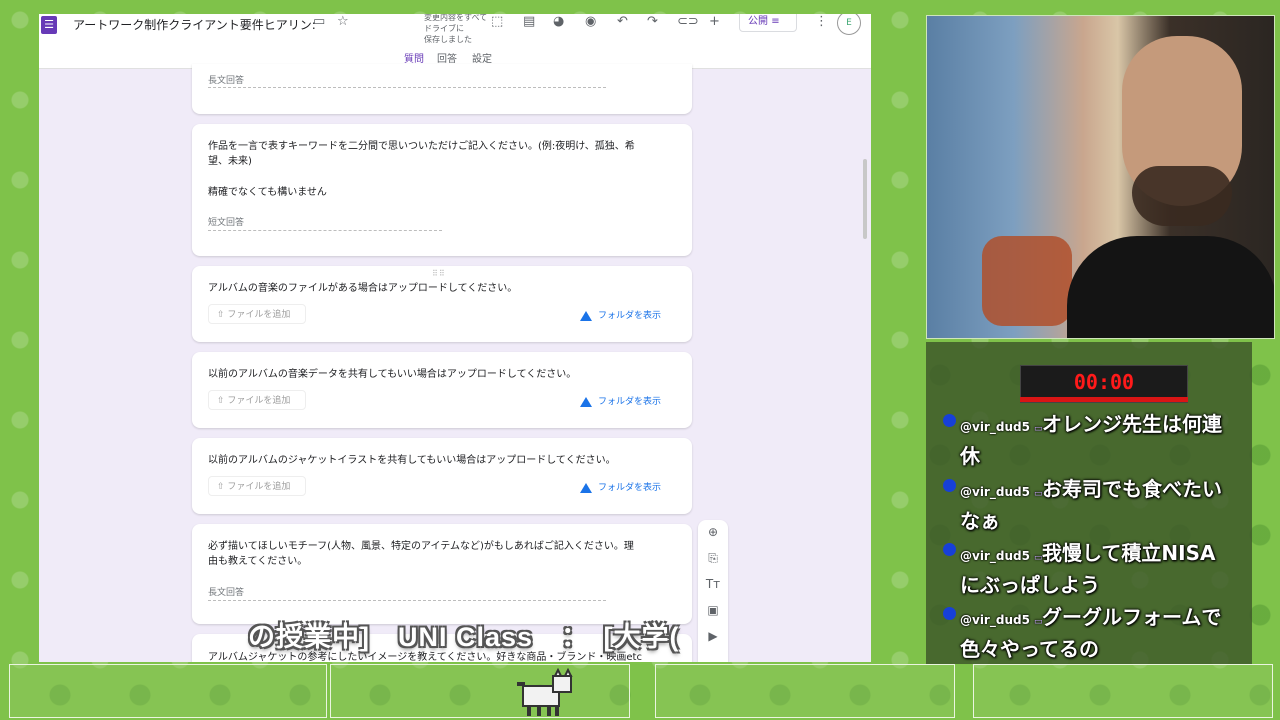 The height and width of the screenshot is (720, 1280). What do you see at coordinates (775, 21) in the screenshot?
I see `settings-sliders-icon: ≡` at bounding box center [775, 21].